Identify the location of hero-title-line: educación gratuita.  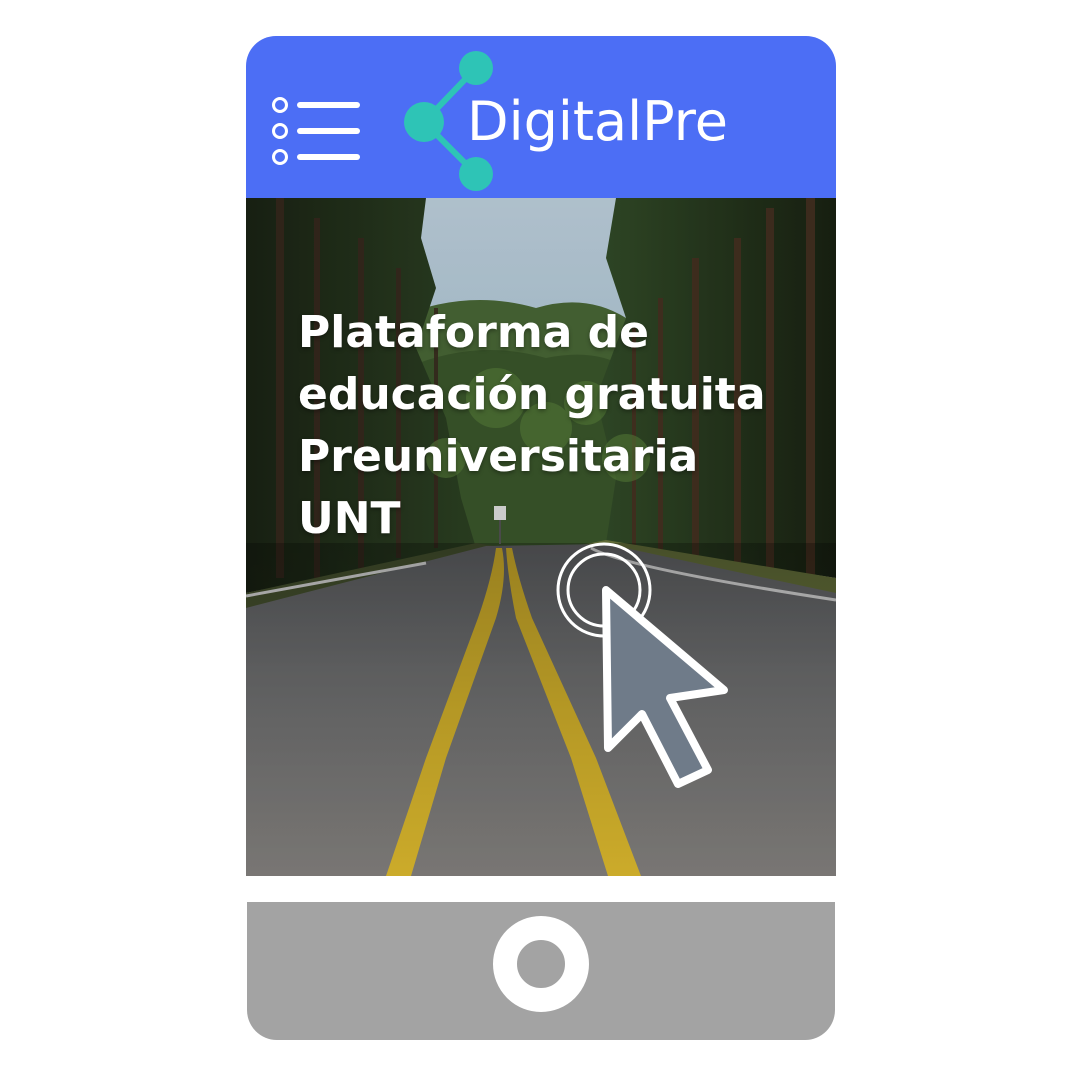
(532, 394).